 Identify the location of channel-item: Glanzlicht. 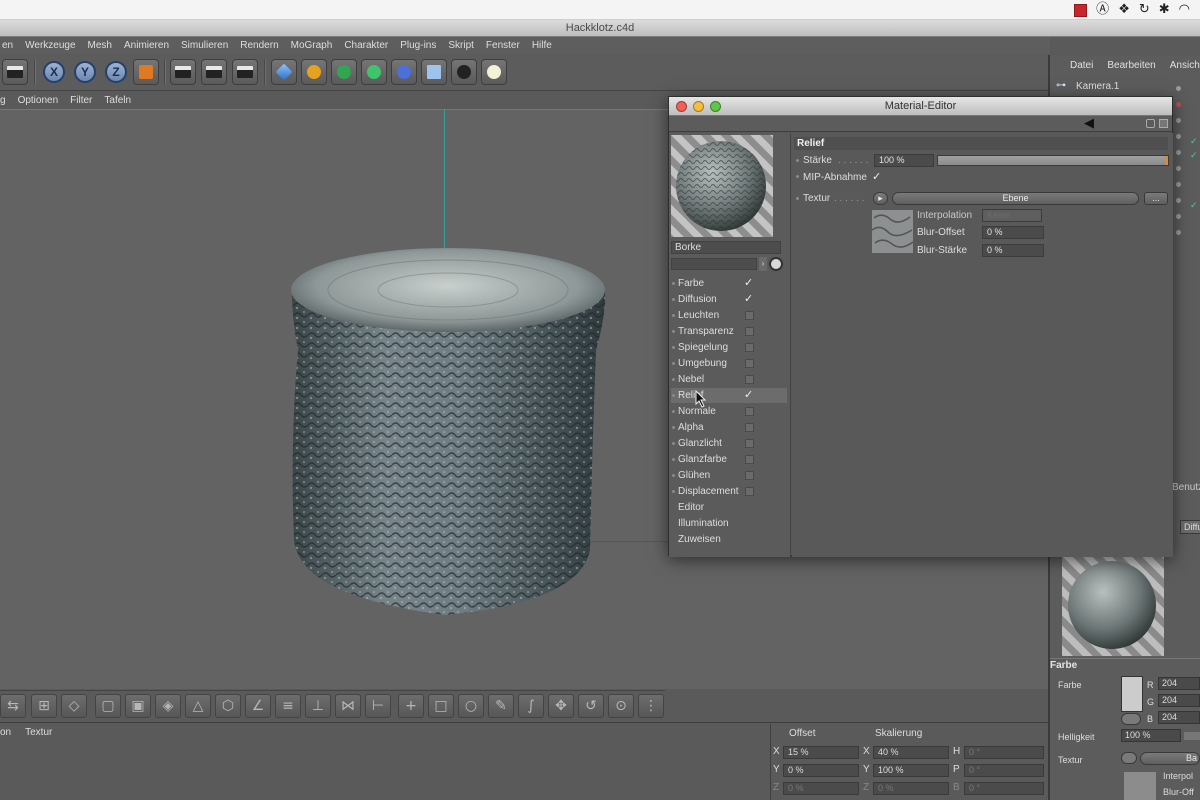
(729, 443).